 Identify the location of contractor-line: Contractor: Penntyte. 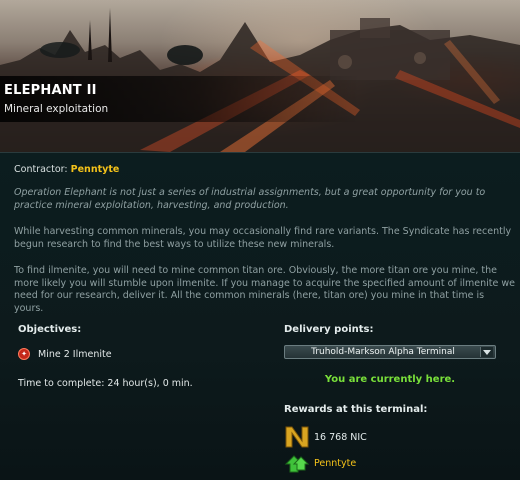
(66, 170).